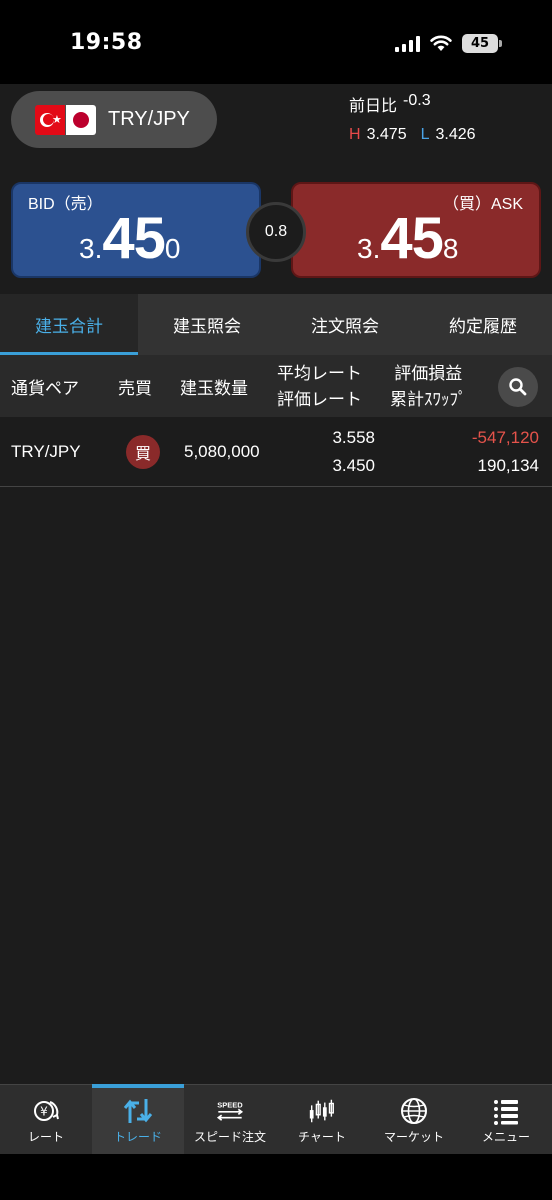 Image resolution: width=552 pixels, height=1200 pixels. I want to click on buy-side-badge: 買, so click(143, 452).